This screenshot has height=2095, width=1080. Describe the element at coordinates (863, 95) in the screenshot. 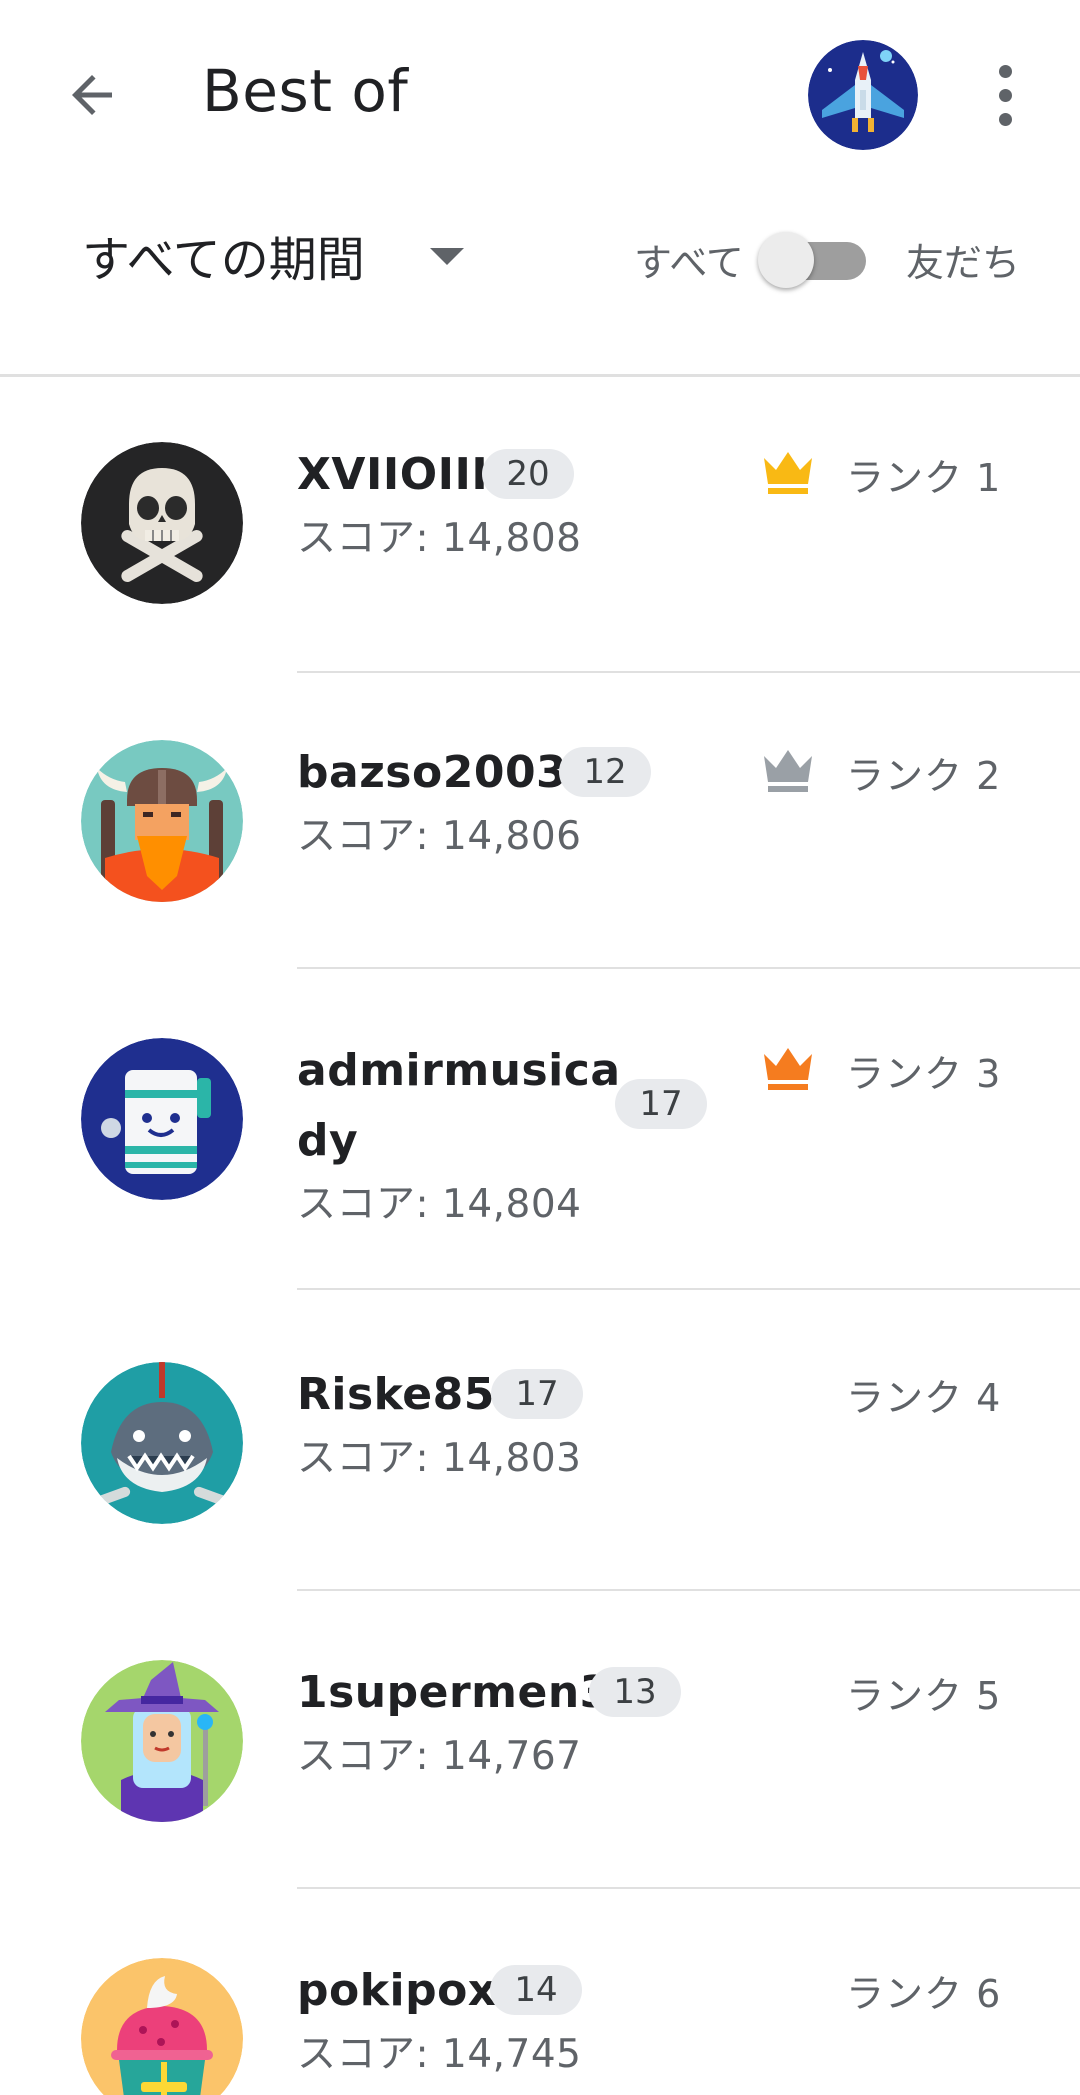

I see `game-icon` at that location.